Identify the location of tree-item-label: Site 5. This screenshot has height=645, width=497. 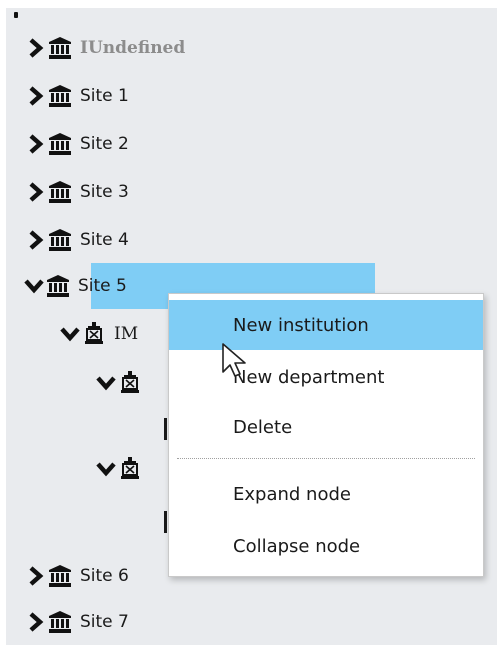
(102, 286).